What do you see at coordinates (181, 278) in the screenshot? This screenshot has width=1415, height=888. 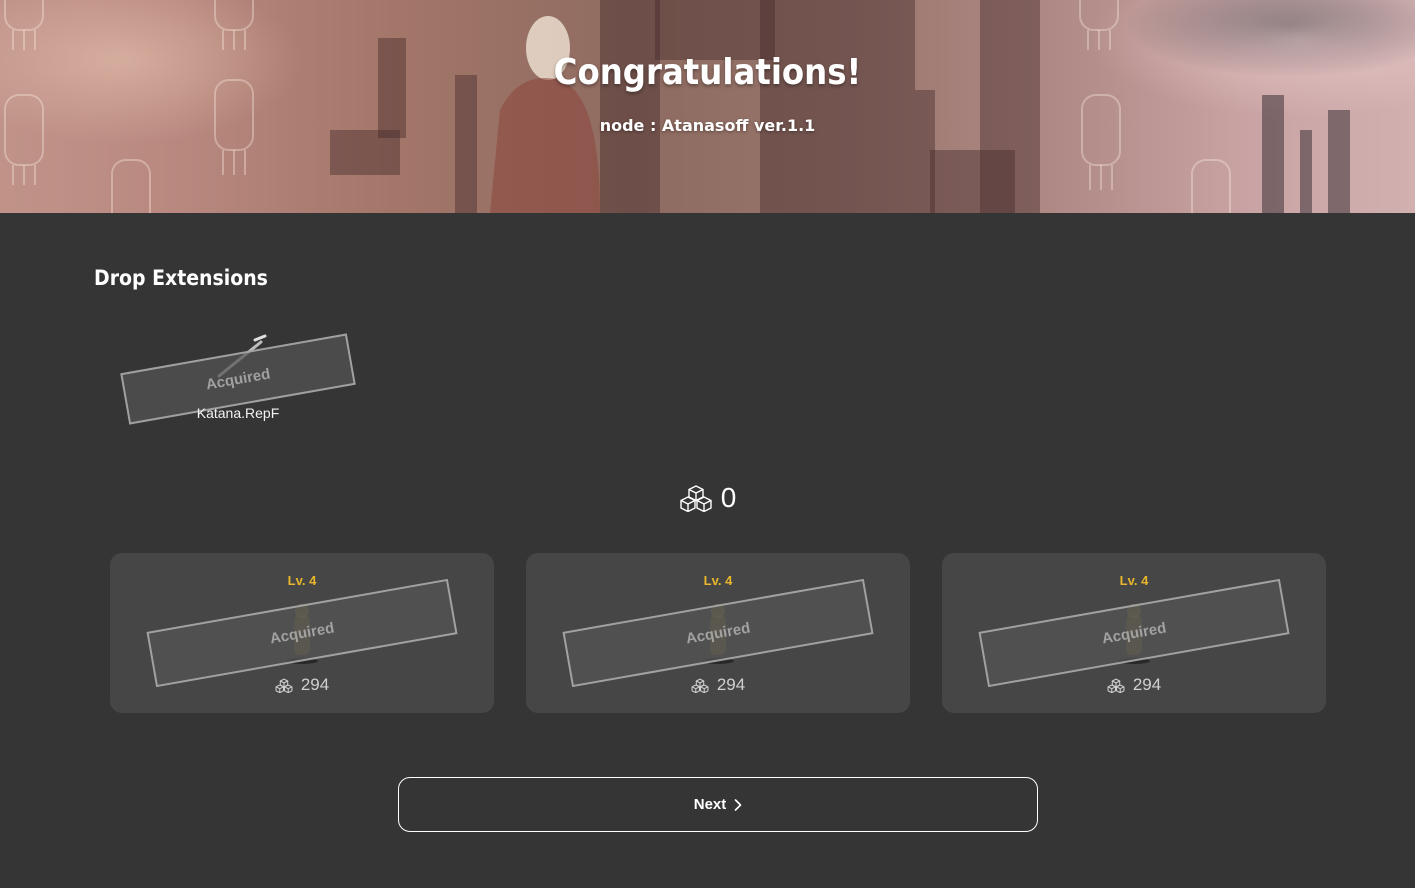 I see `drop-extensions-title: Drop Extensions` at bounding box center [181, 278].